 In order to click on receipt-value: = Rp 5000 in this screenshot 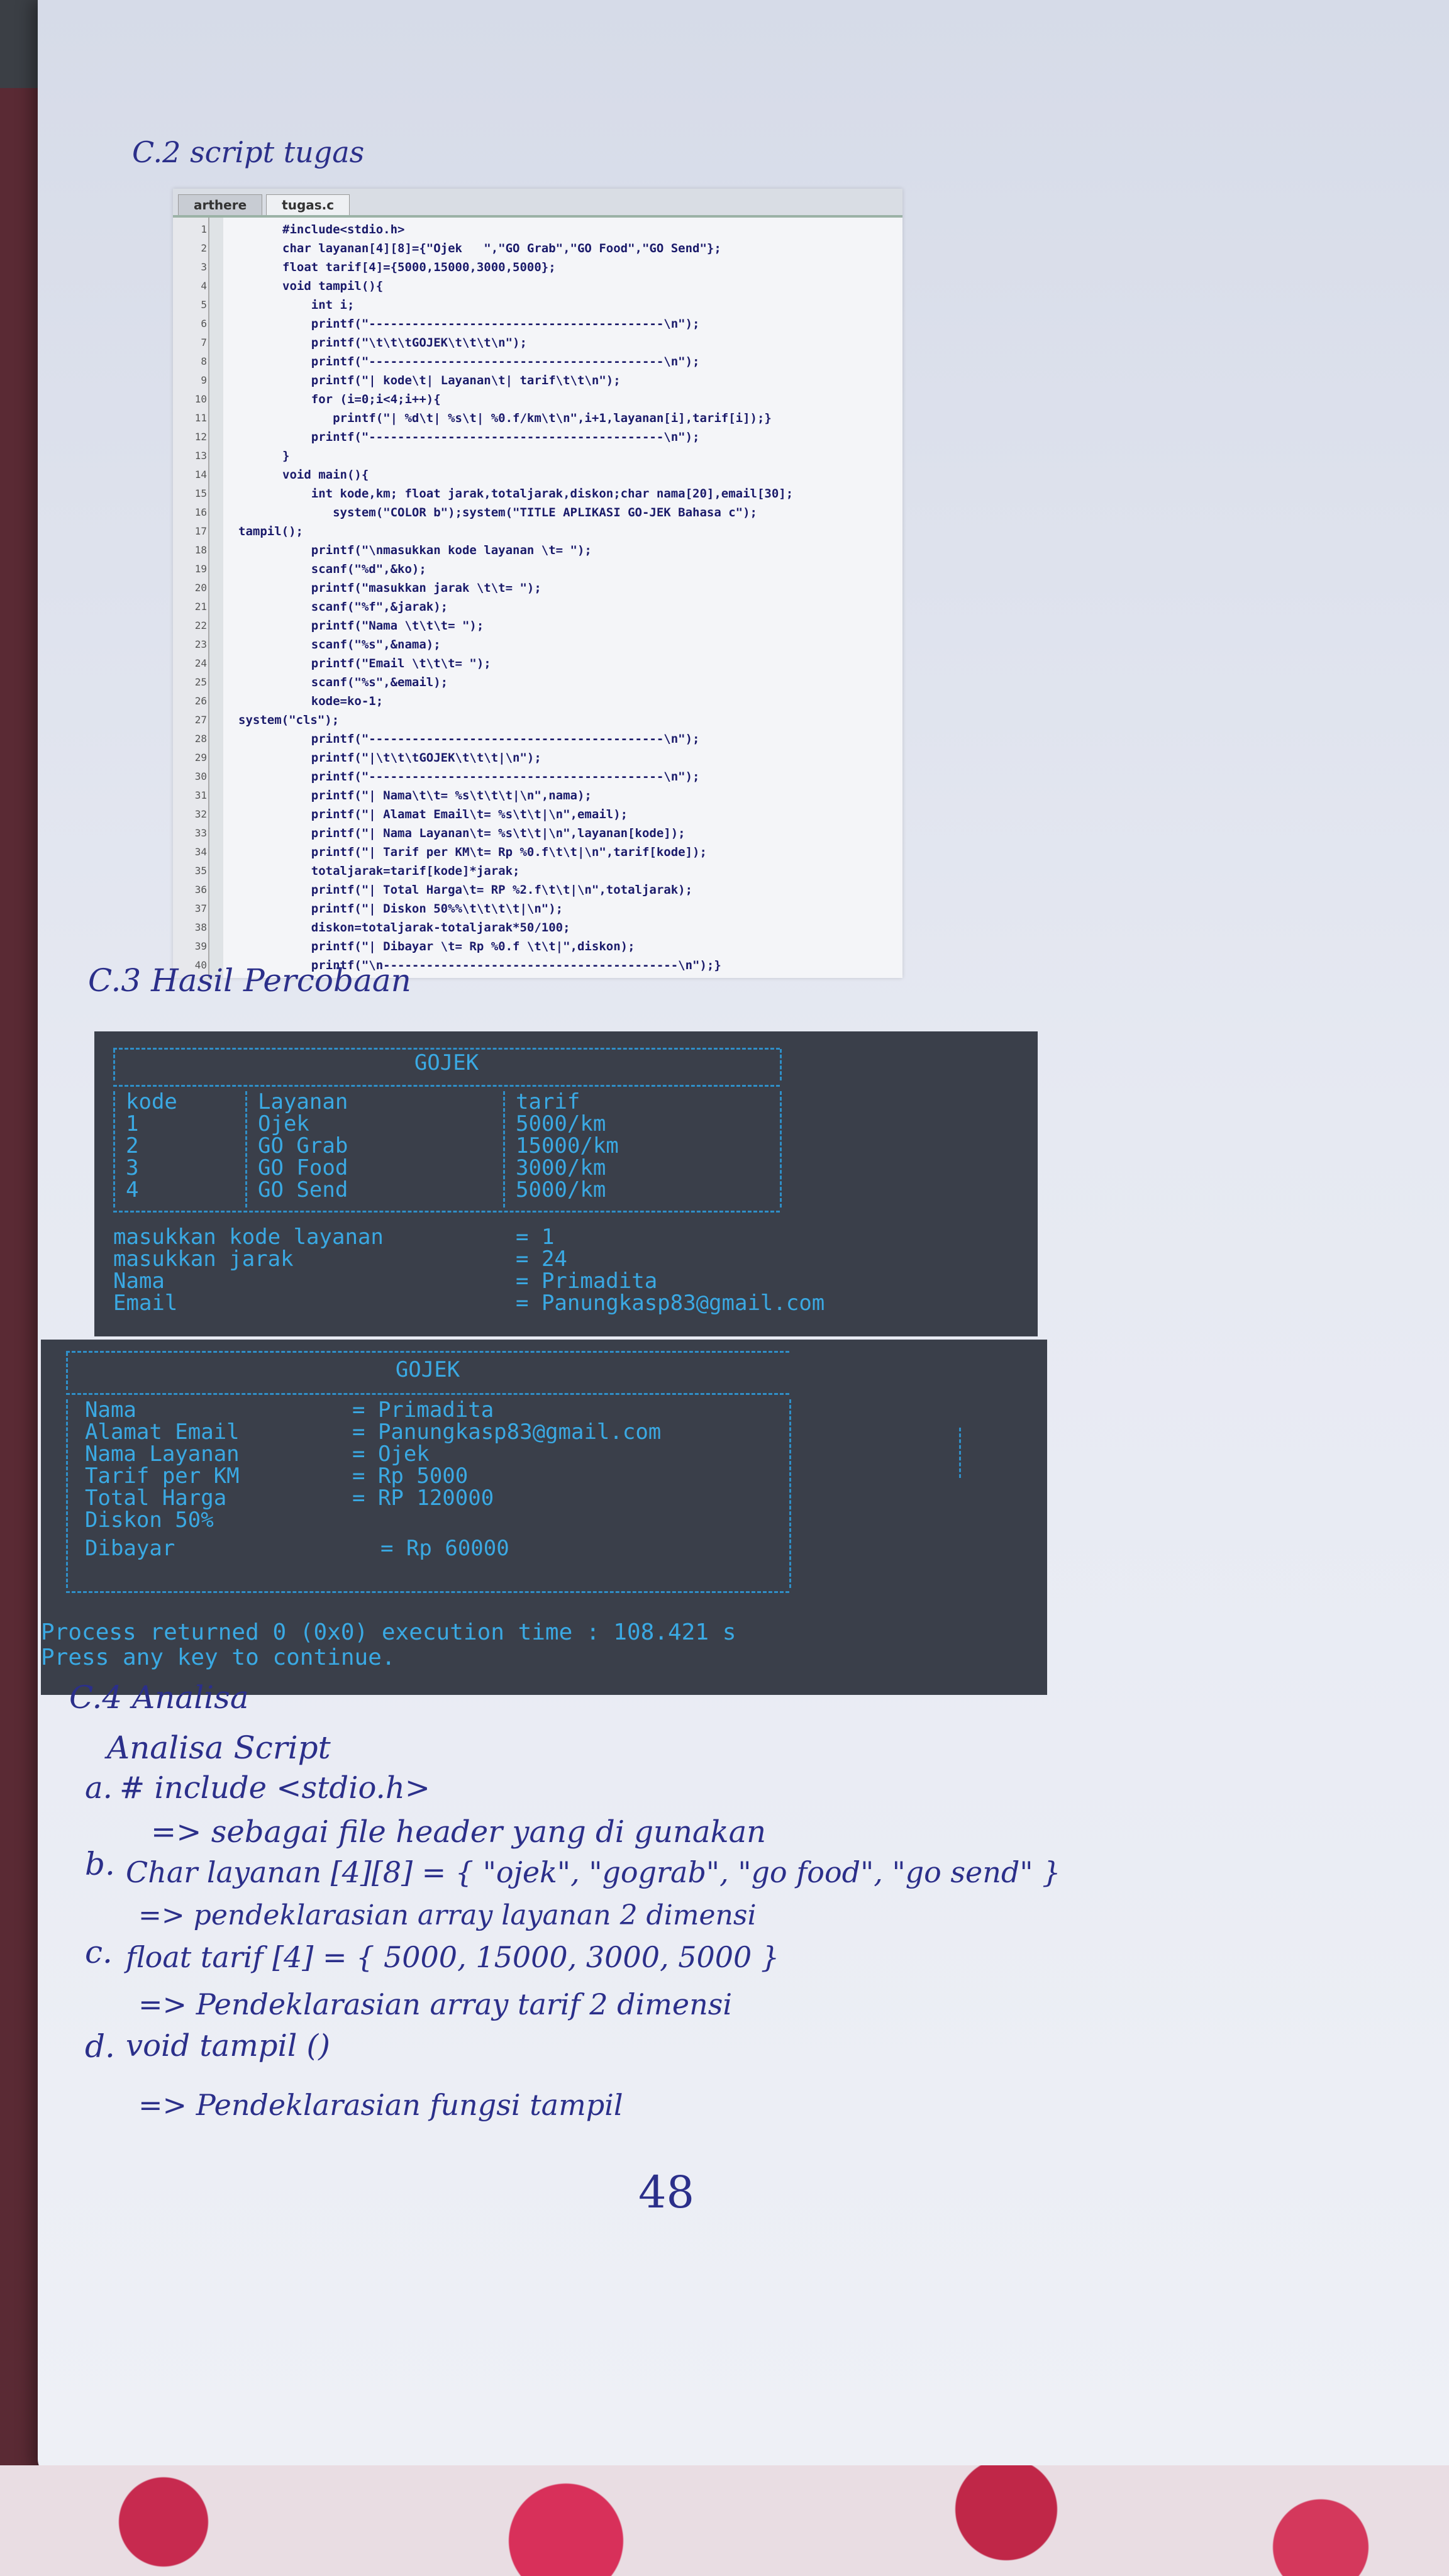, I will do `click(410, 1476)`.